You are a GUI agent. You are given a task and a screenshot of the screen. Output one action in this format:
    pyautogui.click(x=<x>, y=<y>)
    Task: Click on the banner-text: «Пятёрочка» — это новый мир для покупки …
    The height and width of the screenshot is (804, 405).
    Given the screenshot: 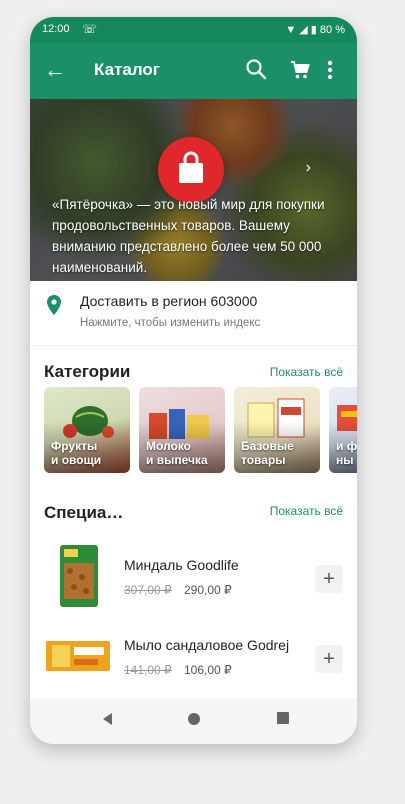 What is the action you would take?
    pyautogui.click(x=188, y=236)
    